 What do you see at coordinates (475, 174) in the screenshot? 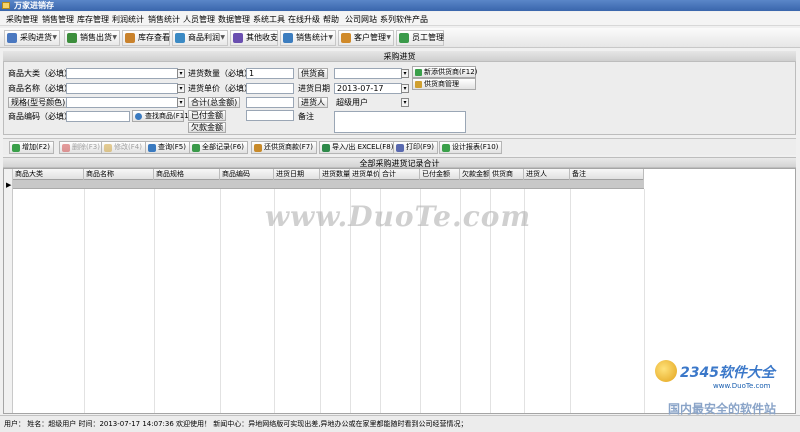
I see `col-header-owed: 欠款金额` at bounding box center [475, 174].